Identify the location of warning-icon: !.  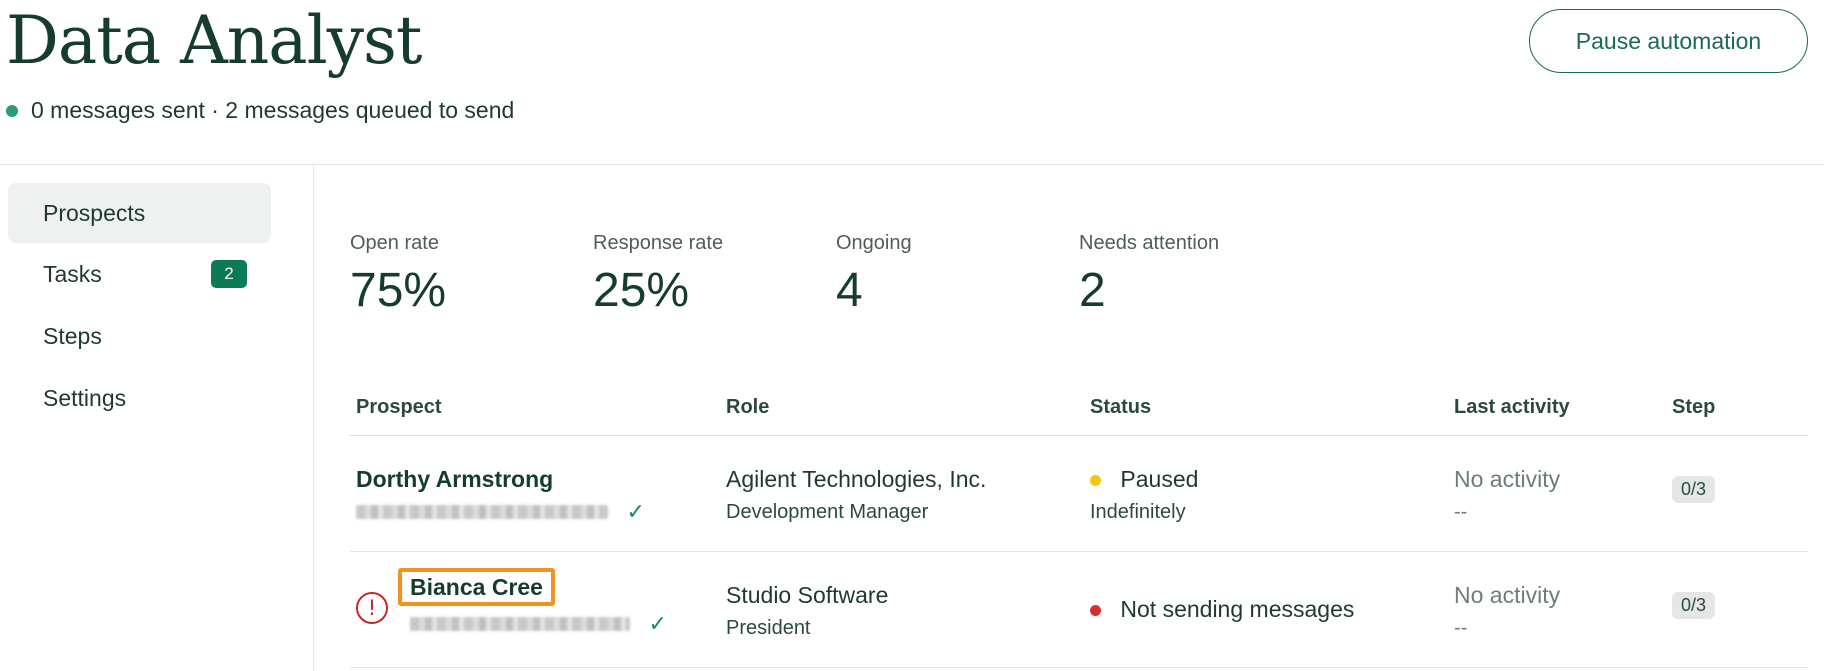
(372, 608).